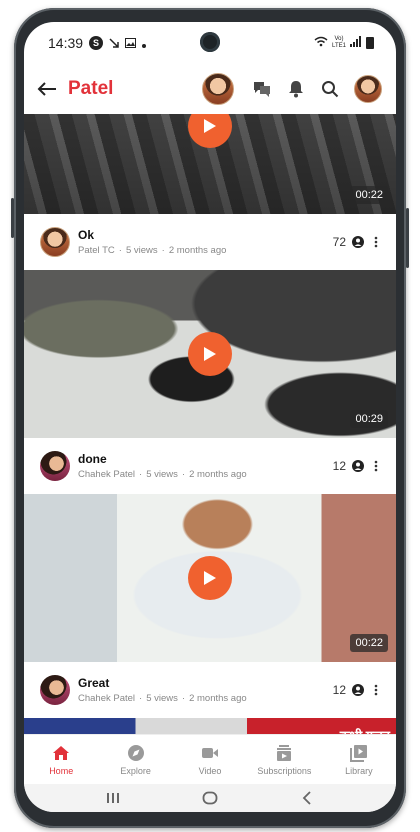 The width and height of the screenshot is (420, 832). Describe the element at coordinates (368, 89) in the screenshot. I see `profile-avatar` at that location.